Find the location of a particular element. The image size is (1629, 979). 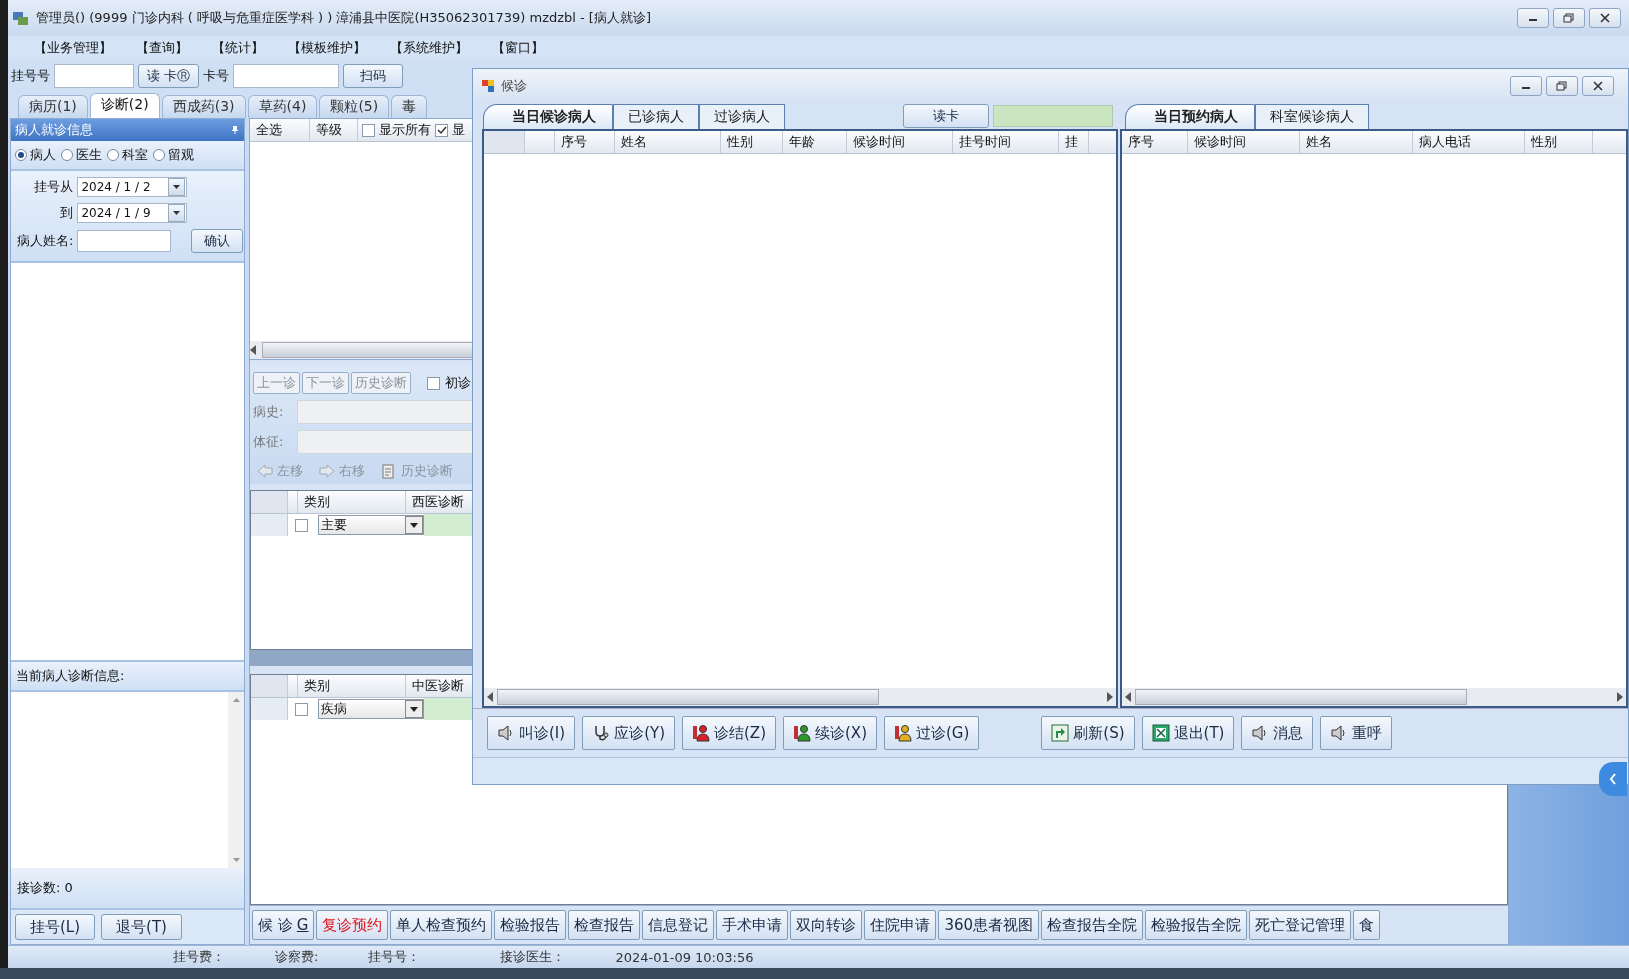

dialog-button: 续诊(X) is located at coordinates (830, 733).